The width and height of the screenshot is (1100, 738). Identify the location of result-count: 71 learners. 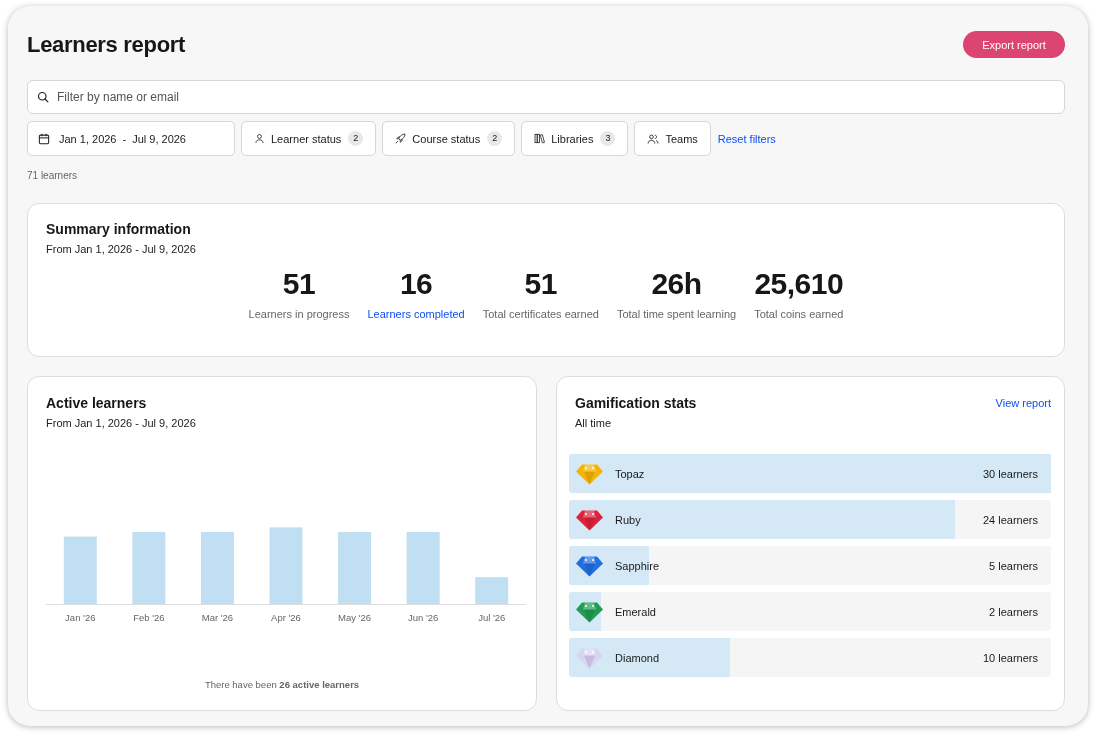
(52, 176).